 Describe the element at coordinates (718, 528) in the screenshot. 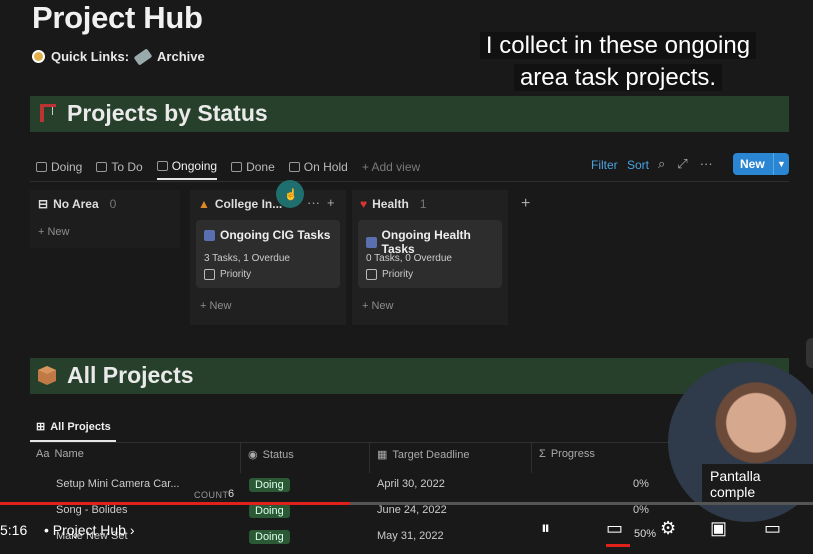

I see `miniplayer-icon: ▣` at that location.